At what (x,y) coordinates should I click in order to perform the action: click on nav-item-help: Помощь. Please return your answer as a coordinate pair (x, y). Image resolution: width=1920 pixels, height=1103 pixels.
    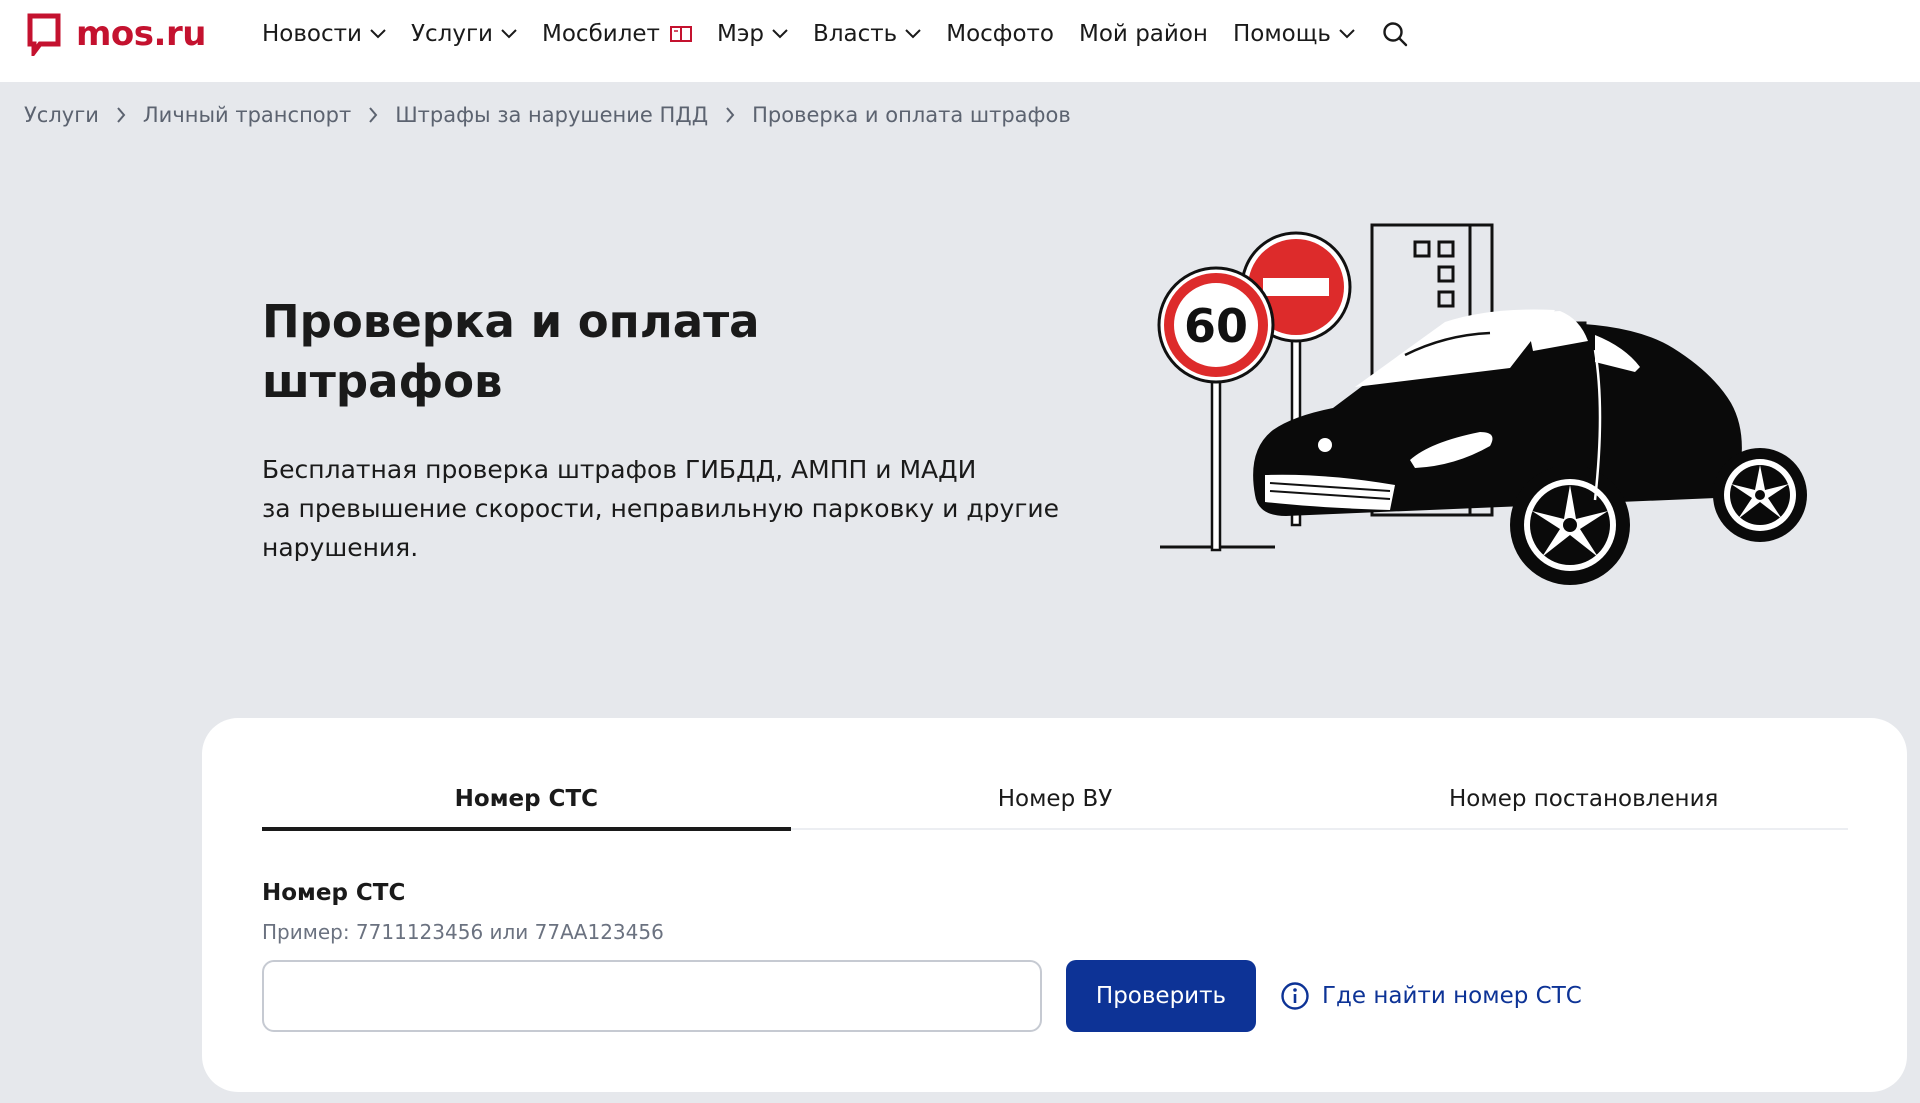
    Looking at the image, I should click on (1294, 34).